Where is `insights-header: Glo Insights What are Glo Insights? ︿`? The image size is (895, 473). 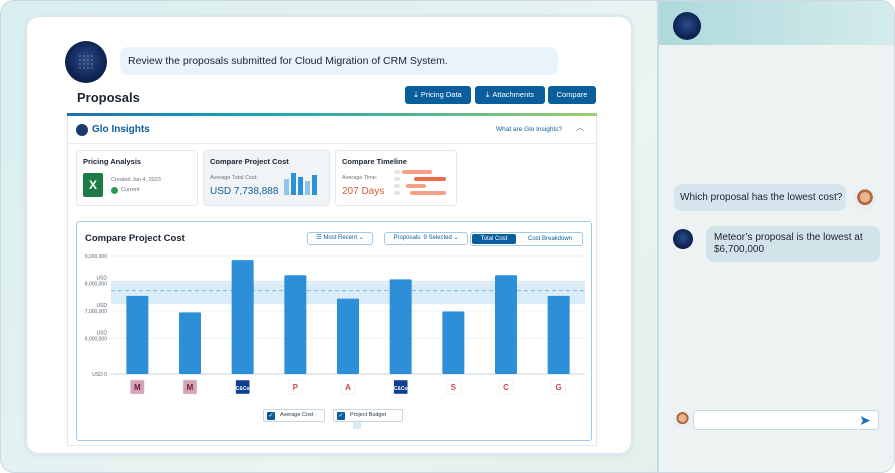 insights-header: Glo Insights What are Glo Insights? ︿ is located at coordinates (332, 130).